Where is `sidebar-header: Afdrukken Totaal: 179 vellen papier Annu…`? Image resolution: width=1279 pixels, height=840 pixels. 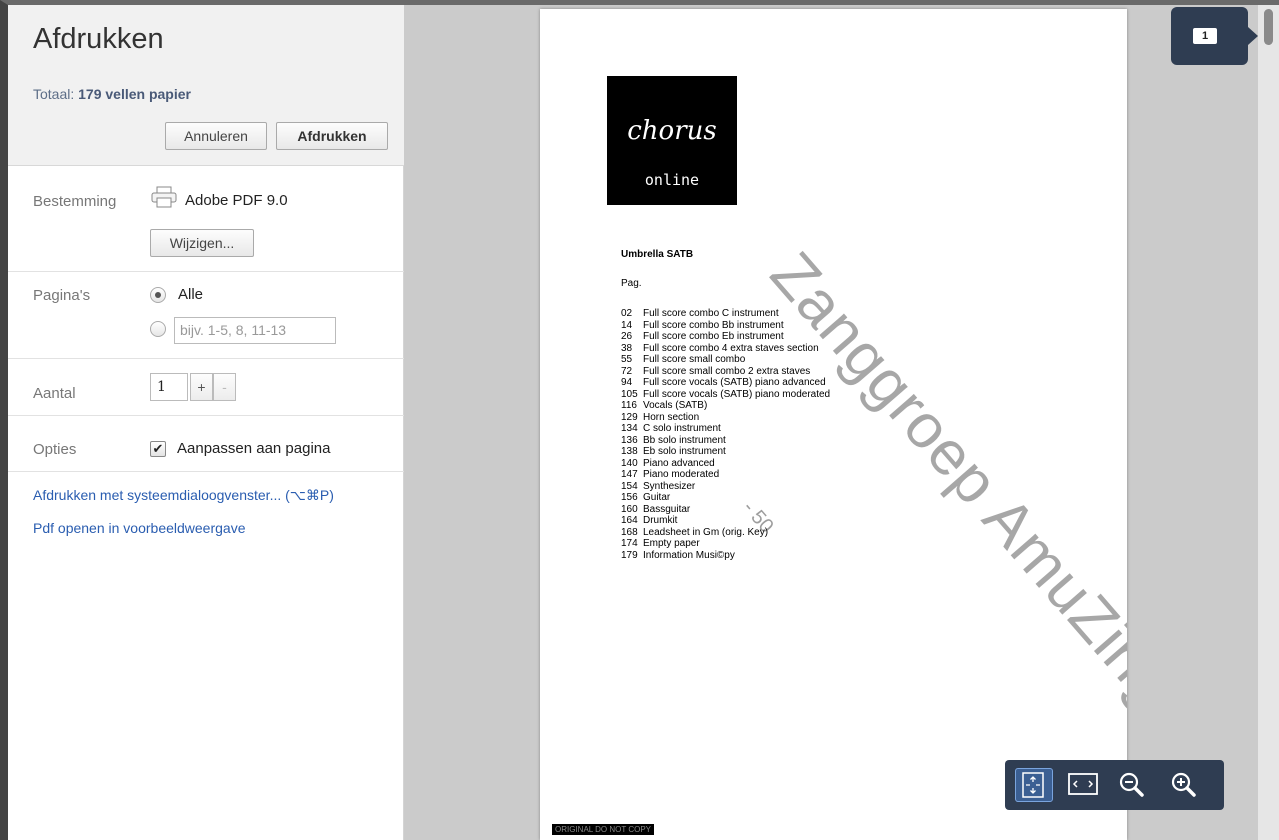
sidebar-header: Afdrukken Totaal: 179 vellen papier Annu… is located at coordinates (206, 85).